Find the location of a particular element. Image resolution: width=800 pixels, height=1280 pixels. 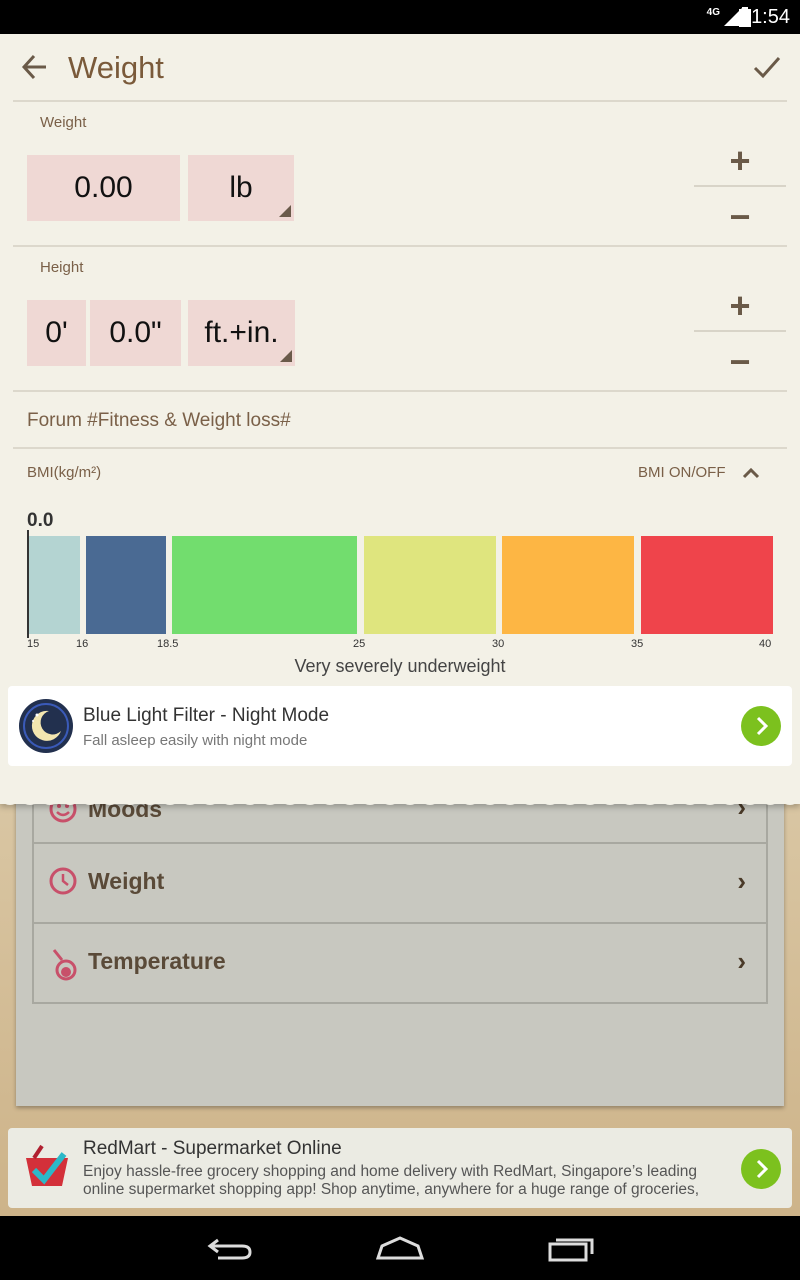

navigation-bar is located at coordinates (400, 1248).